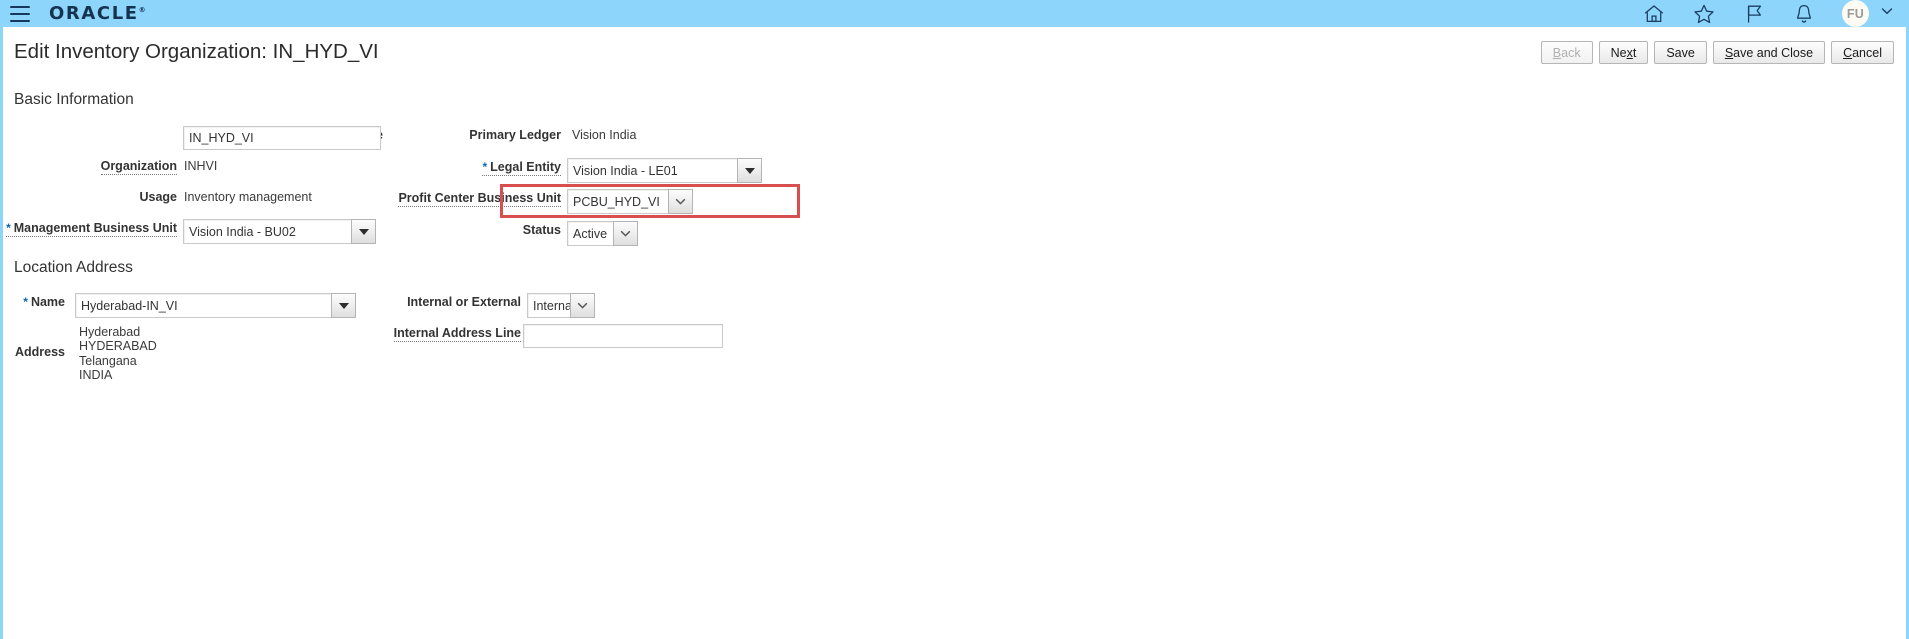 The image size is (1909, 639). What do you see at coordinates (1769, 52) in the screenshot?
I see `save-and-close-button: Save and Close` at bounding box center [1769, 52].